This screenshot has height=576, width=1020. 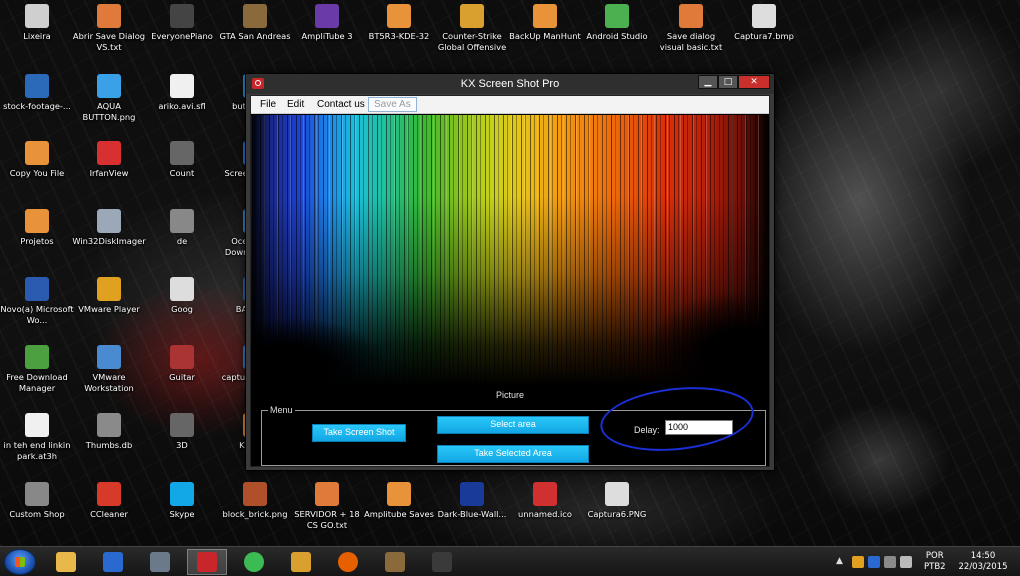 I want to click on desktop-icon: Goog, so click(x=182, y=296).